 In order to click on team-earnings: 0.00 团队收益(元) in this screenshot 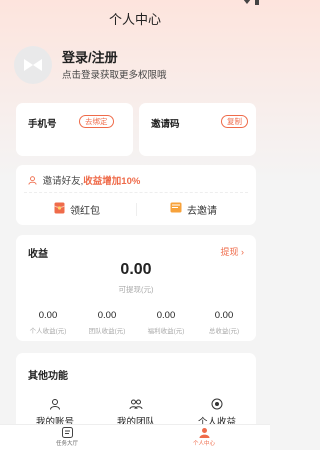, I will do `click(107, 322)`.